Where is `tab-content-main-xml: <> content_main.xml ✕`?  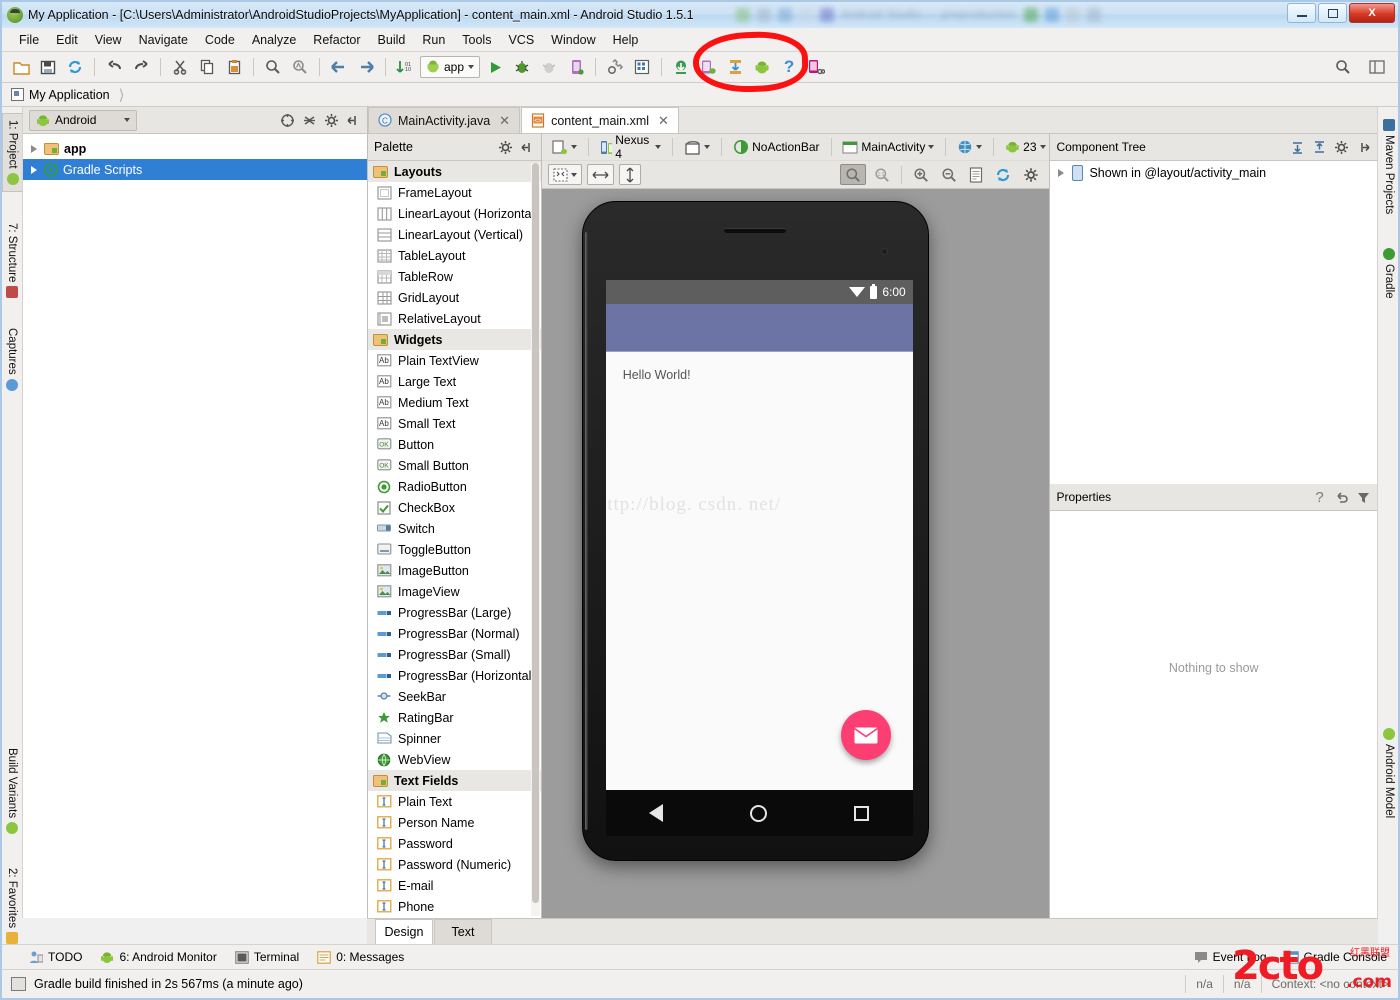 tab-content-main-xml: <> content_main.xml ✕ is located at coordinates (600, 120).